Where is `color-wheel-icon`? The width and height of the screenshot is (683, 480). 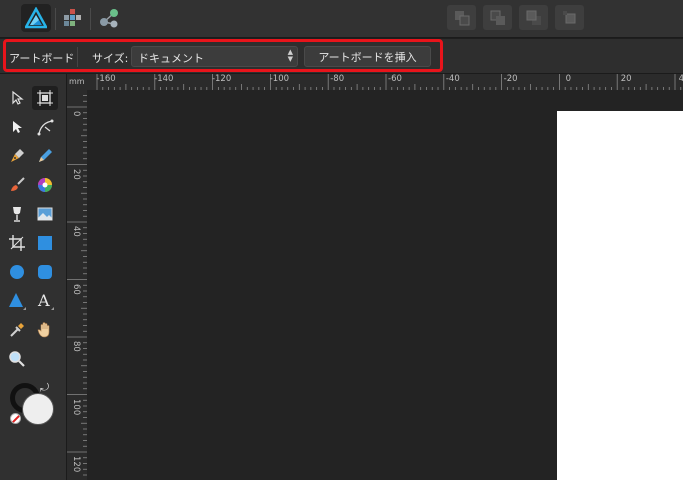 color-wheel-icon is located at coordinates (45, 185).